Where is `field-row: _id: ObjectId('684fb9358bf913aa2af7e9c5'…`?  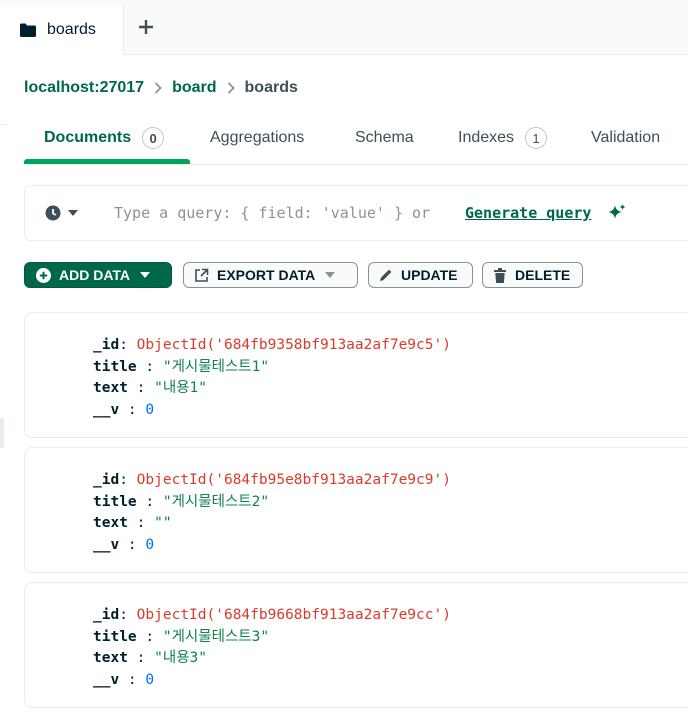
field-row: _id: ObjectId('684fb9358bf913aa2af7e9c5'… is located at coordinates (272, 345).